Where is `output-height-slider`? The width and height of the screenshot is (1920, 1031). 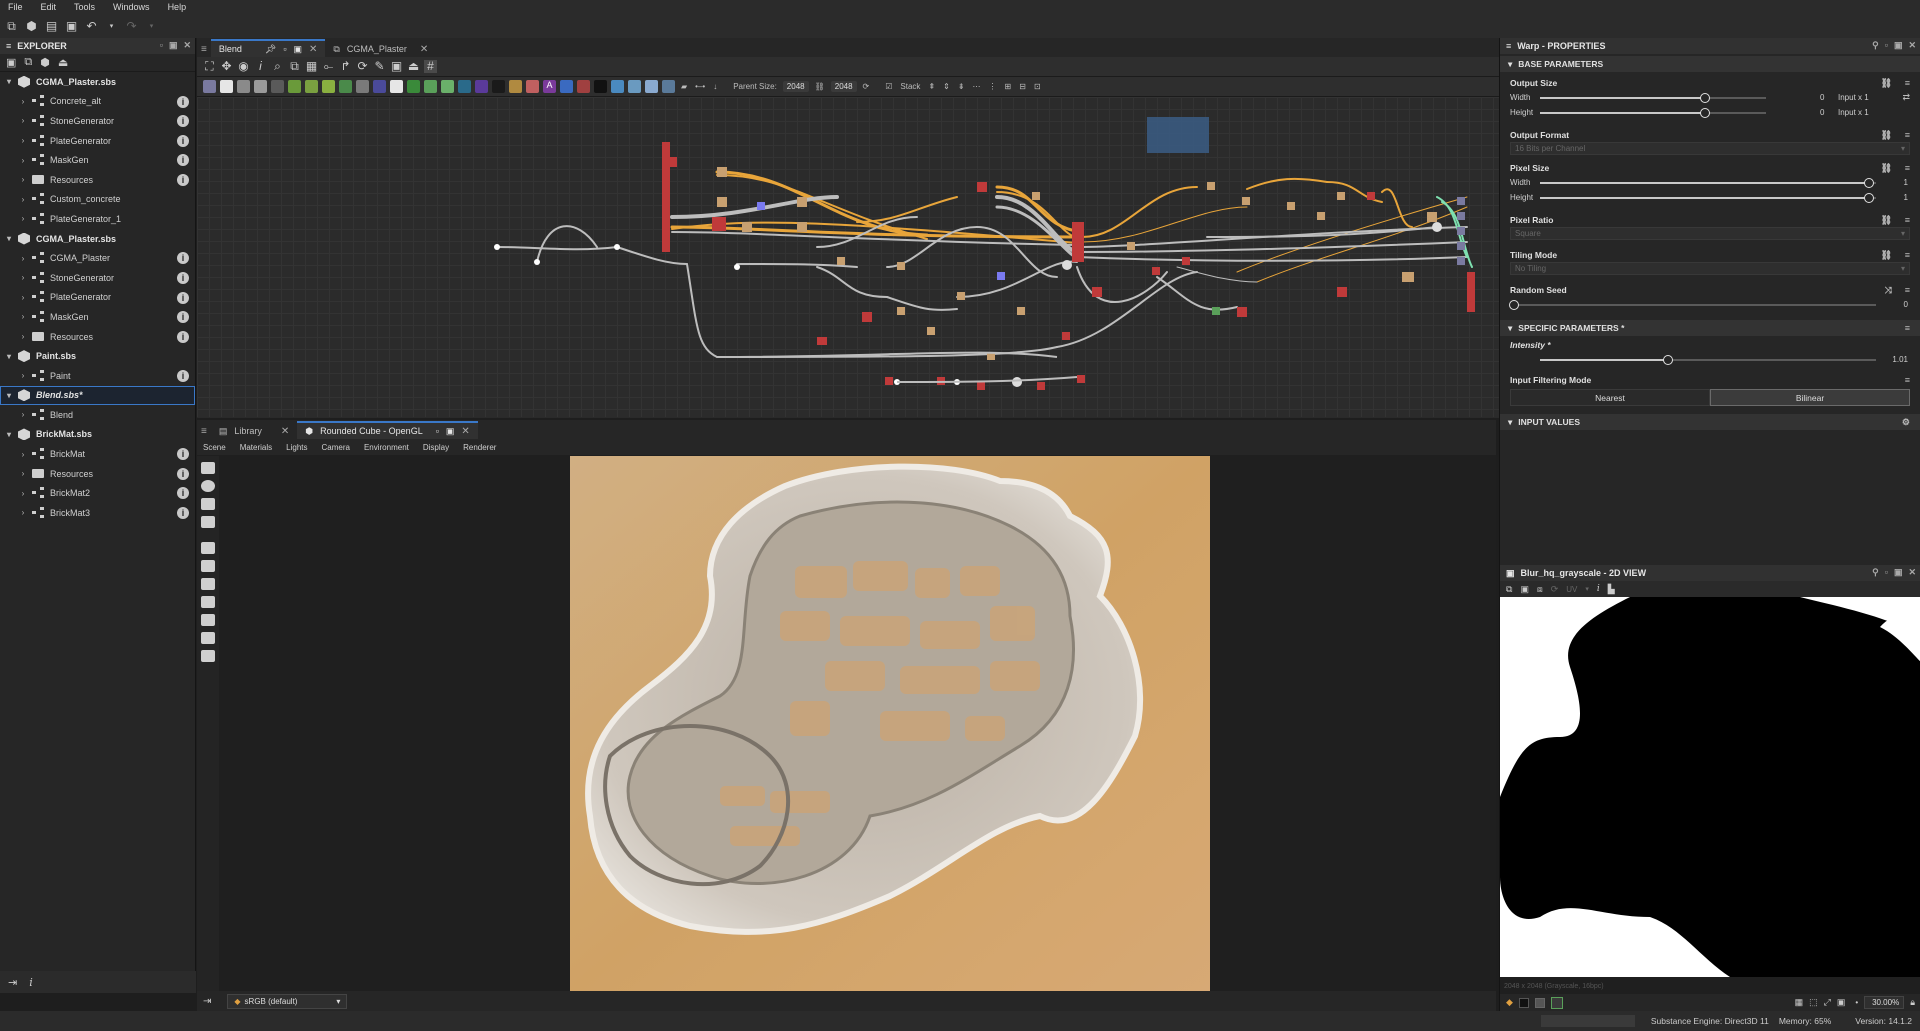 output-height-slider is located at coordinates (1653, 112).